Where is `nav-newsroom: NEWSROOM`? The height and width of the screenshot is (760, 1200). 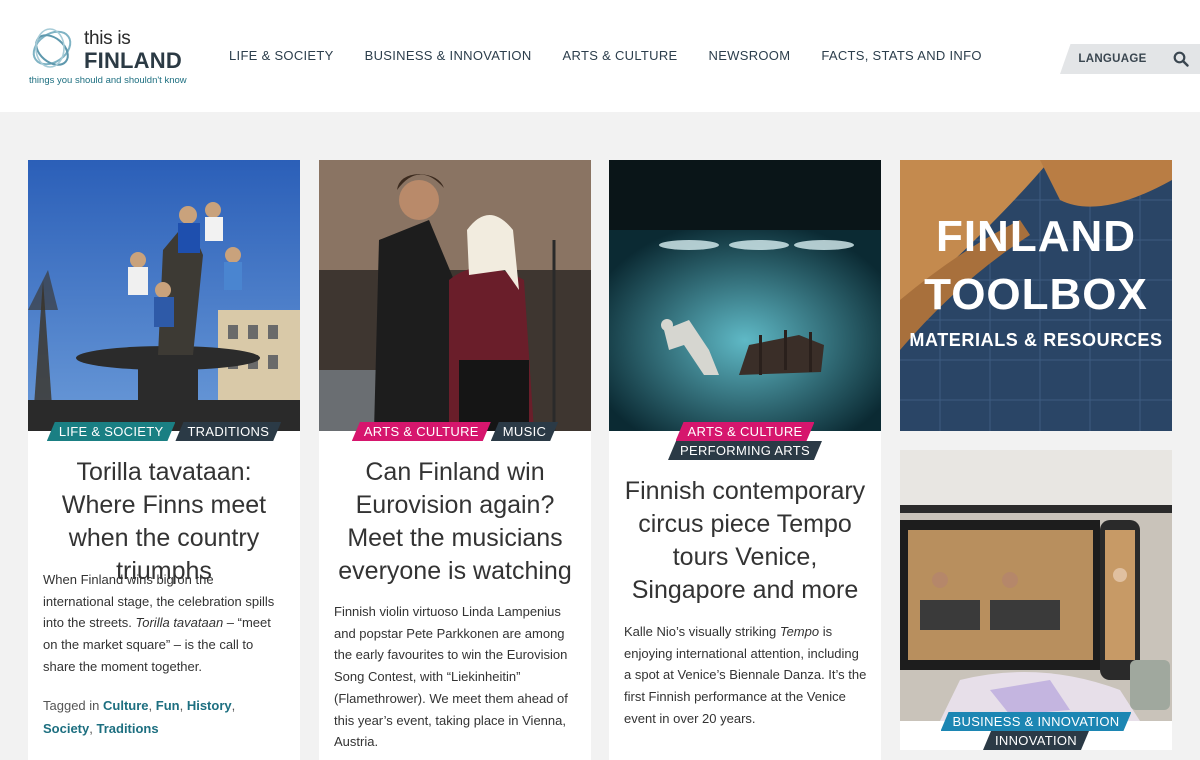
nav-newsroom: NEWSROOM is located at coordinates (750, 55).